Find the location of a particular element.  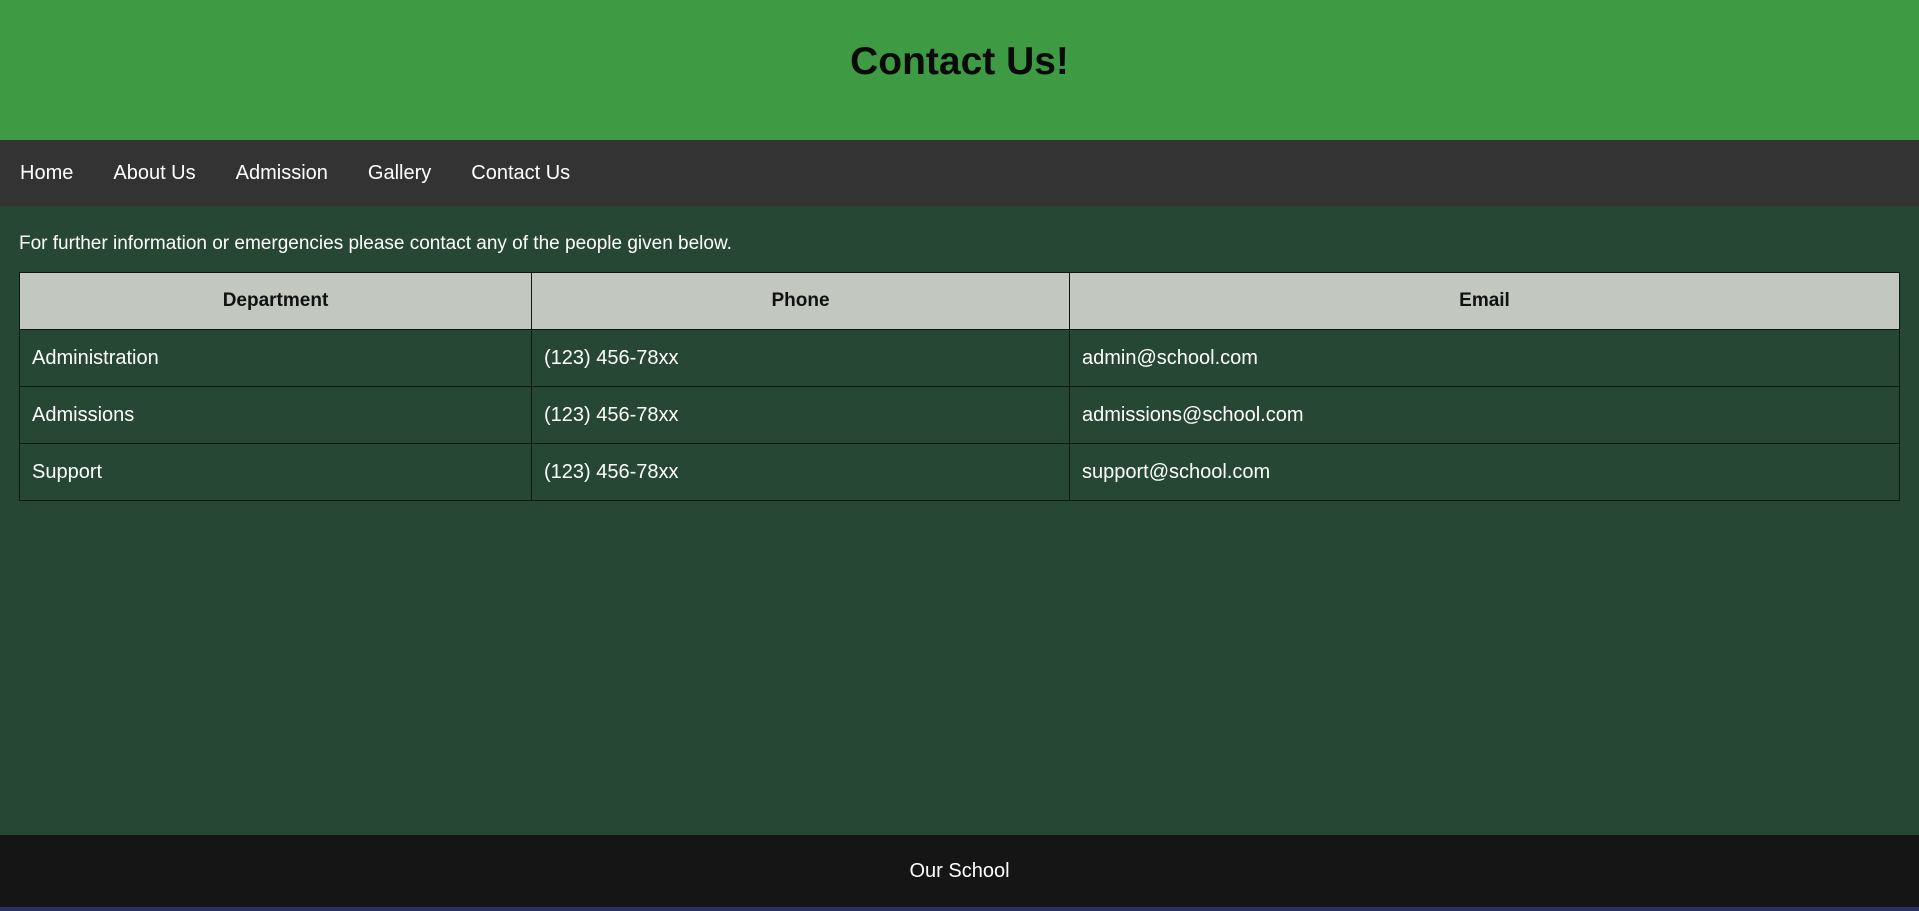

table-header-row: Department Phone Email is located at coordinates (959, 301).